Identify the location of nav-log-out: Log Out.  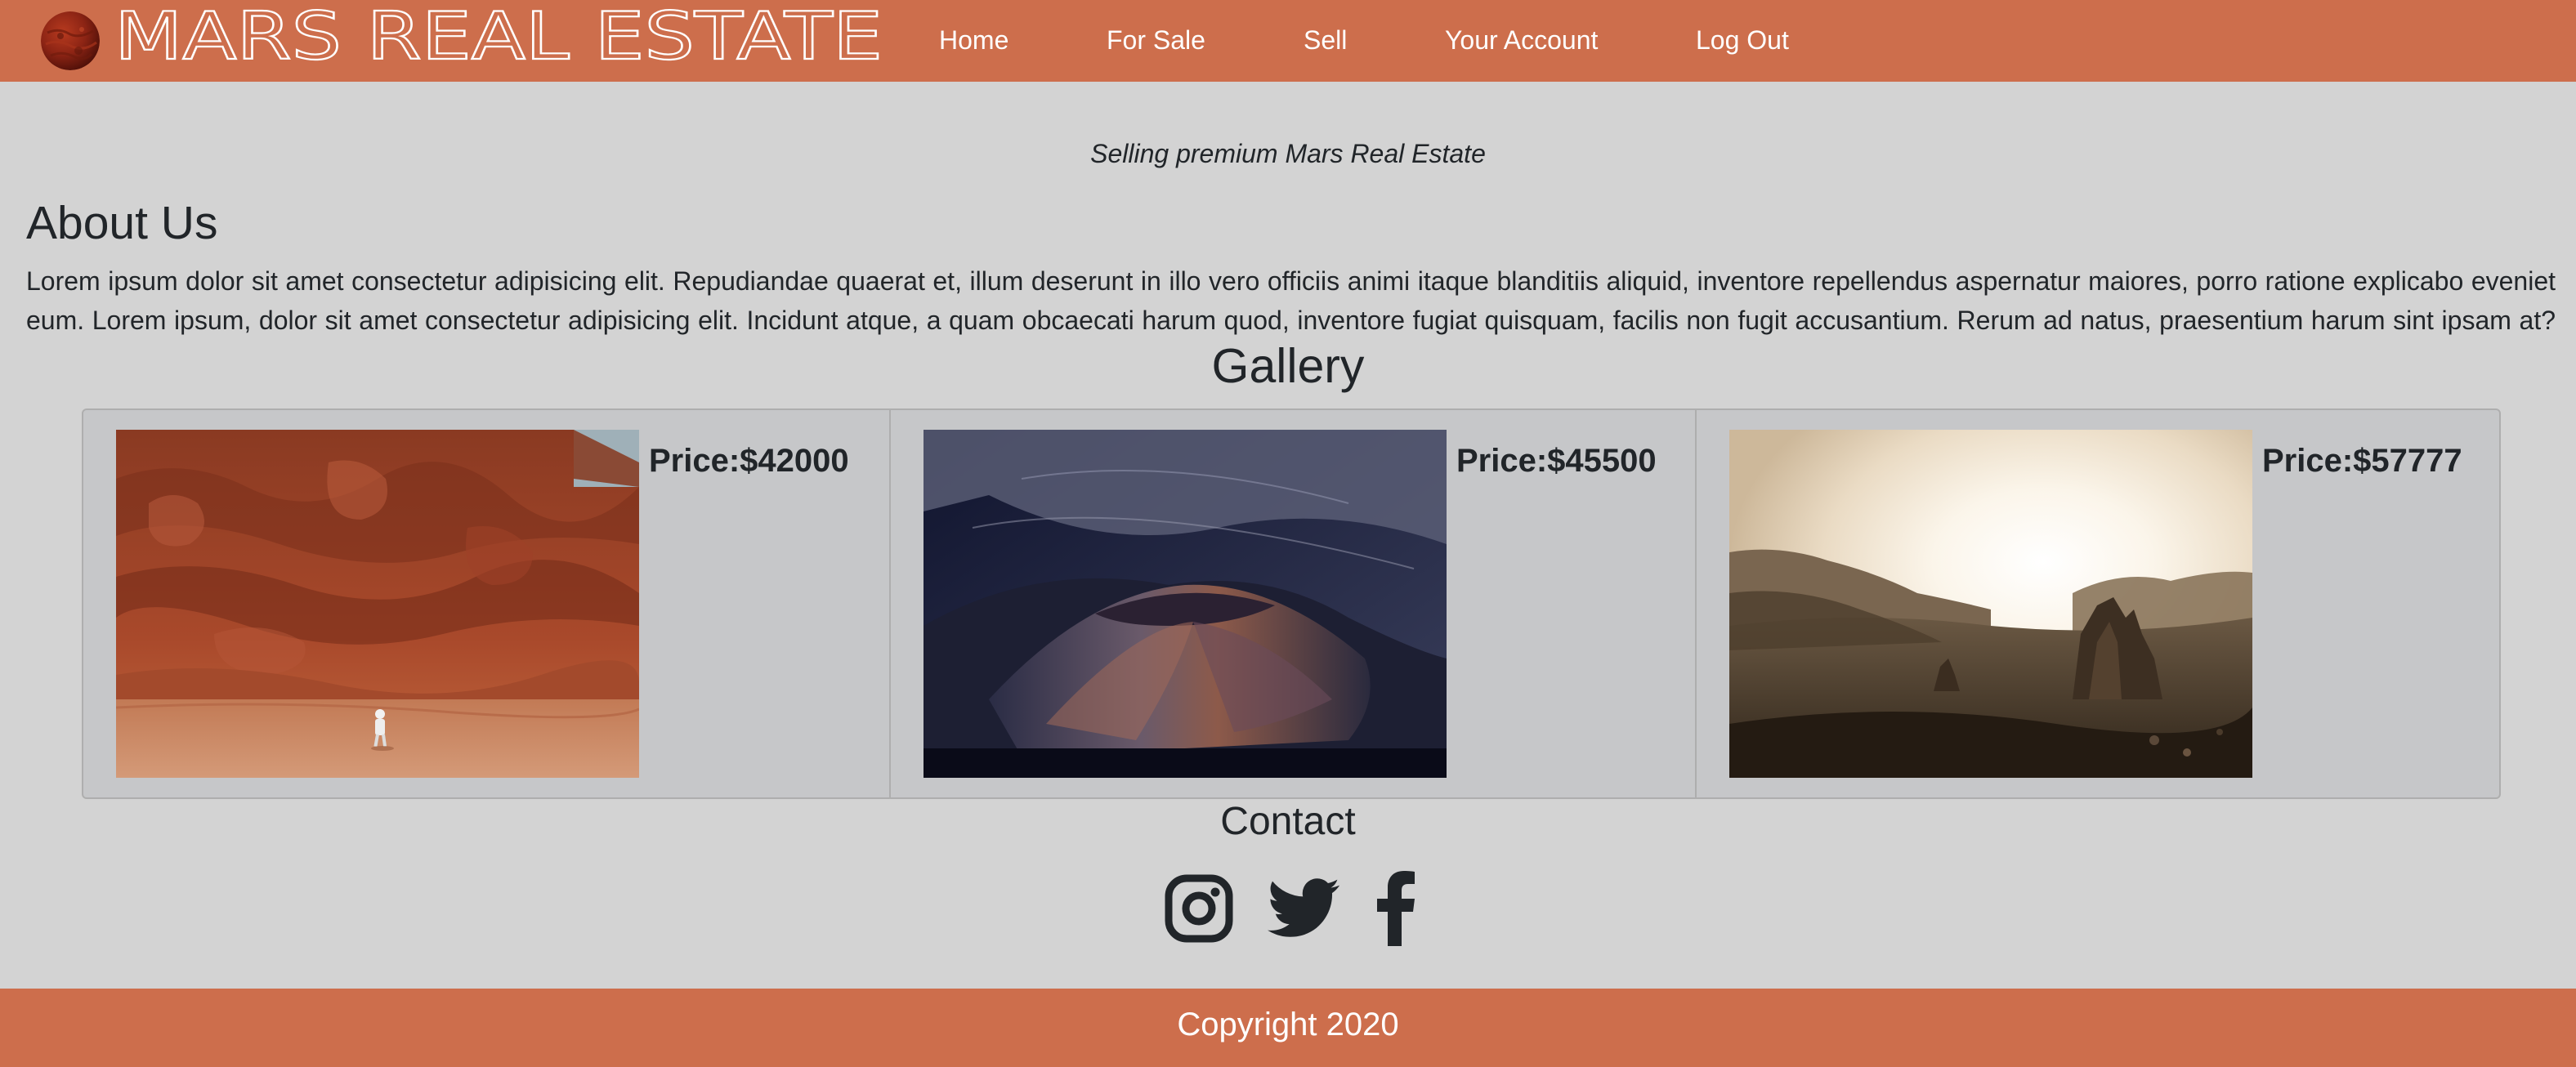
(1743, 41).